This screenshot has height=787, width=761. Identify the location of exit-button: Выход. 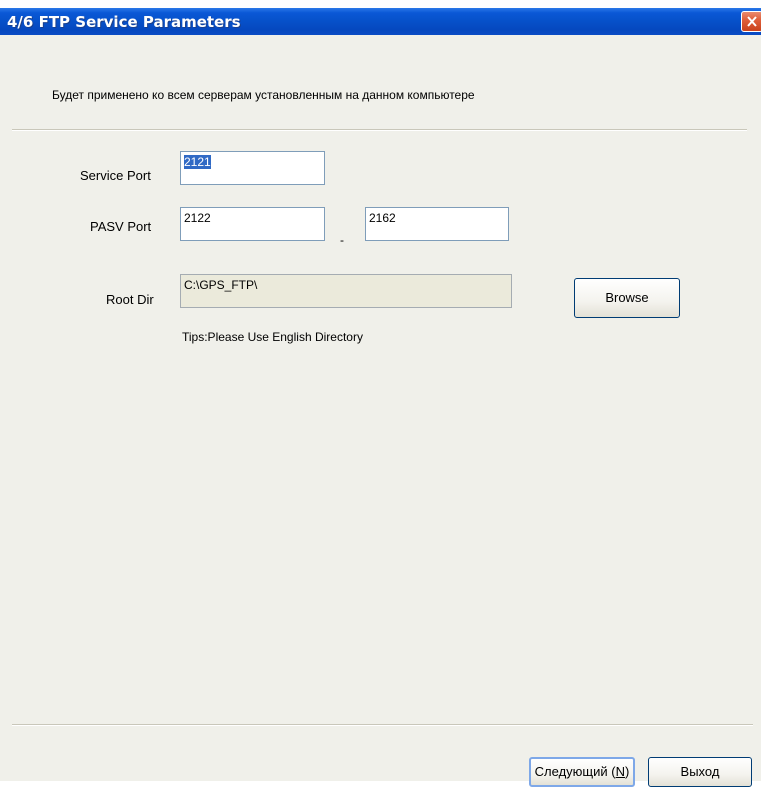
(700, 772).